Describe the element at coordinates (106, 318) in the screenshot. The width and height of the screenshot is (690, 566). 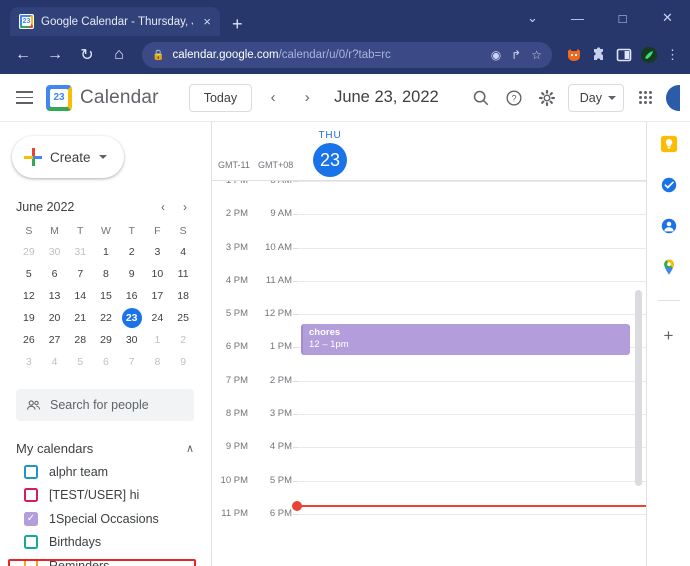
I see `mini-calendar-day: 22` at that location.